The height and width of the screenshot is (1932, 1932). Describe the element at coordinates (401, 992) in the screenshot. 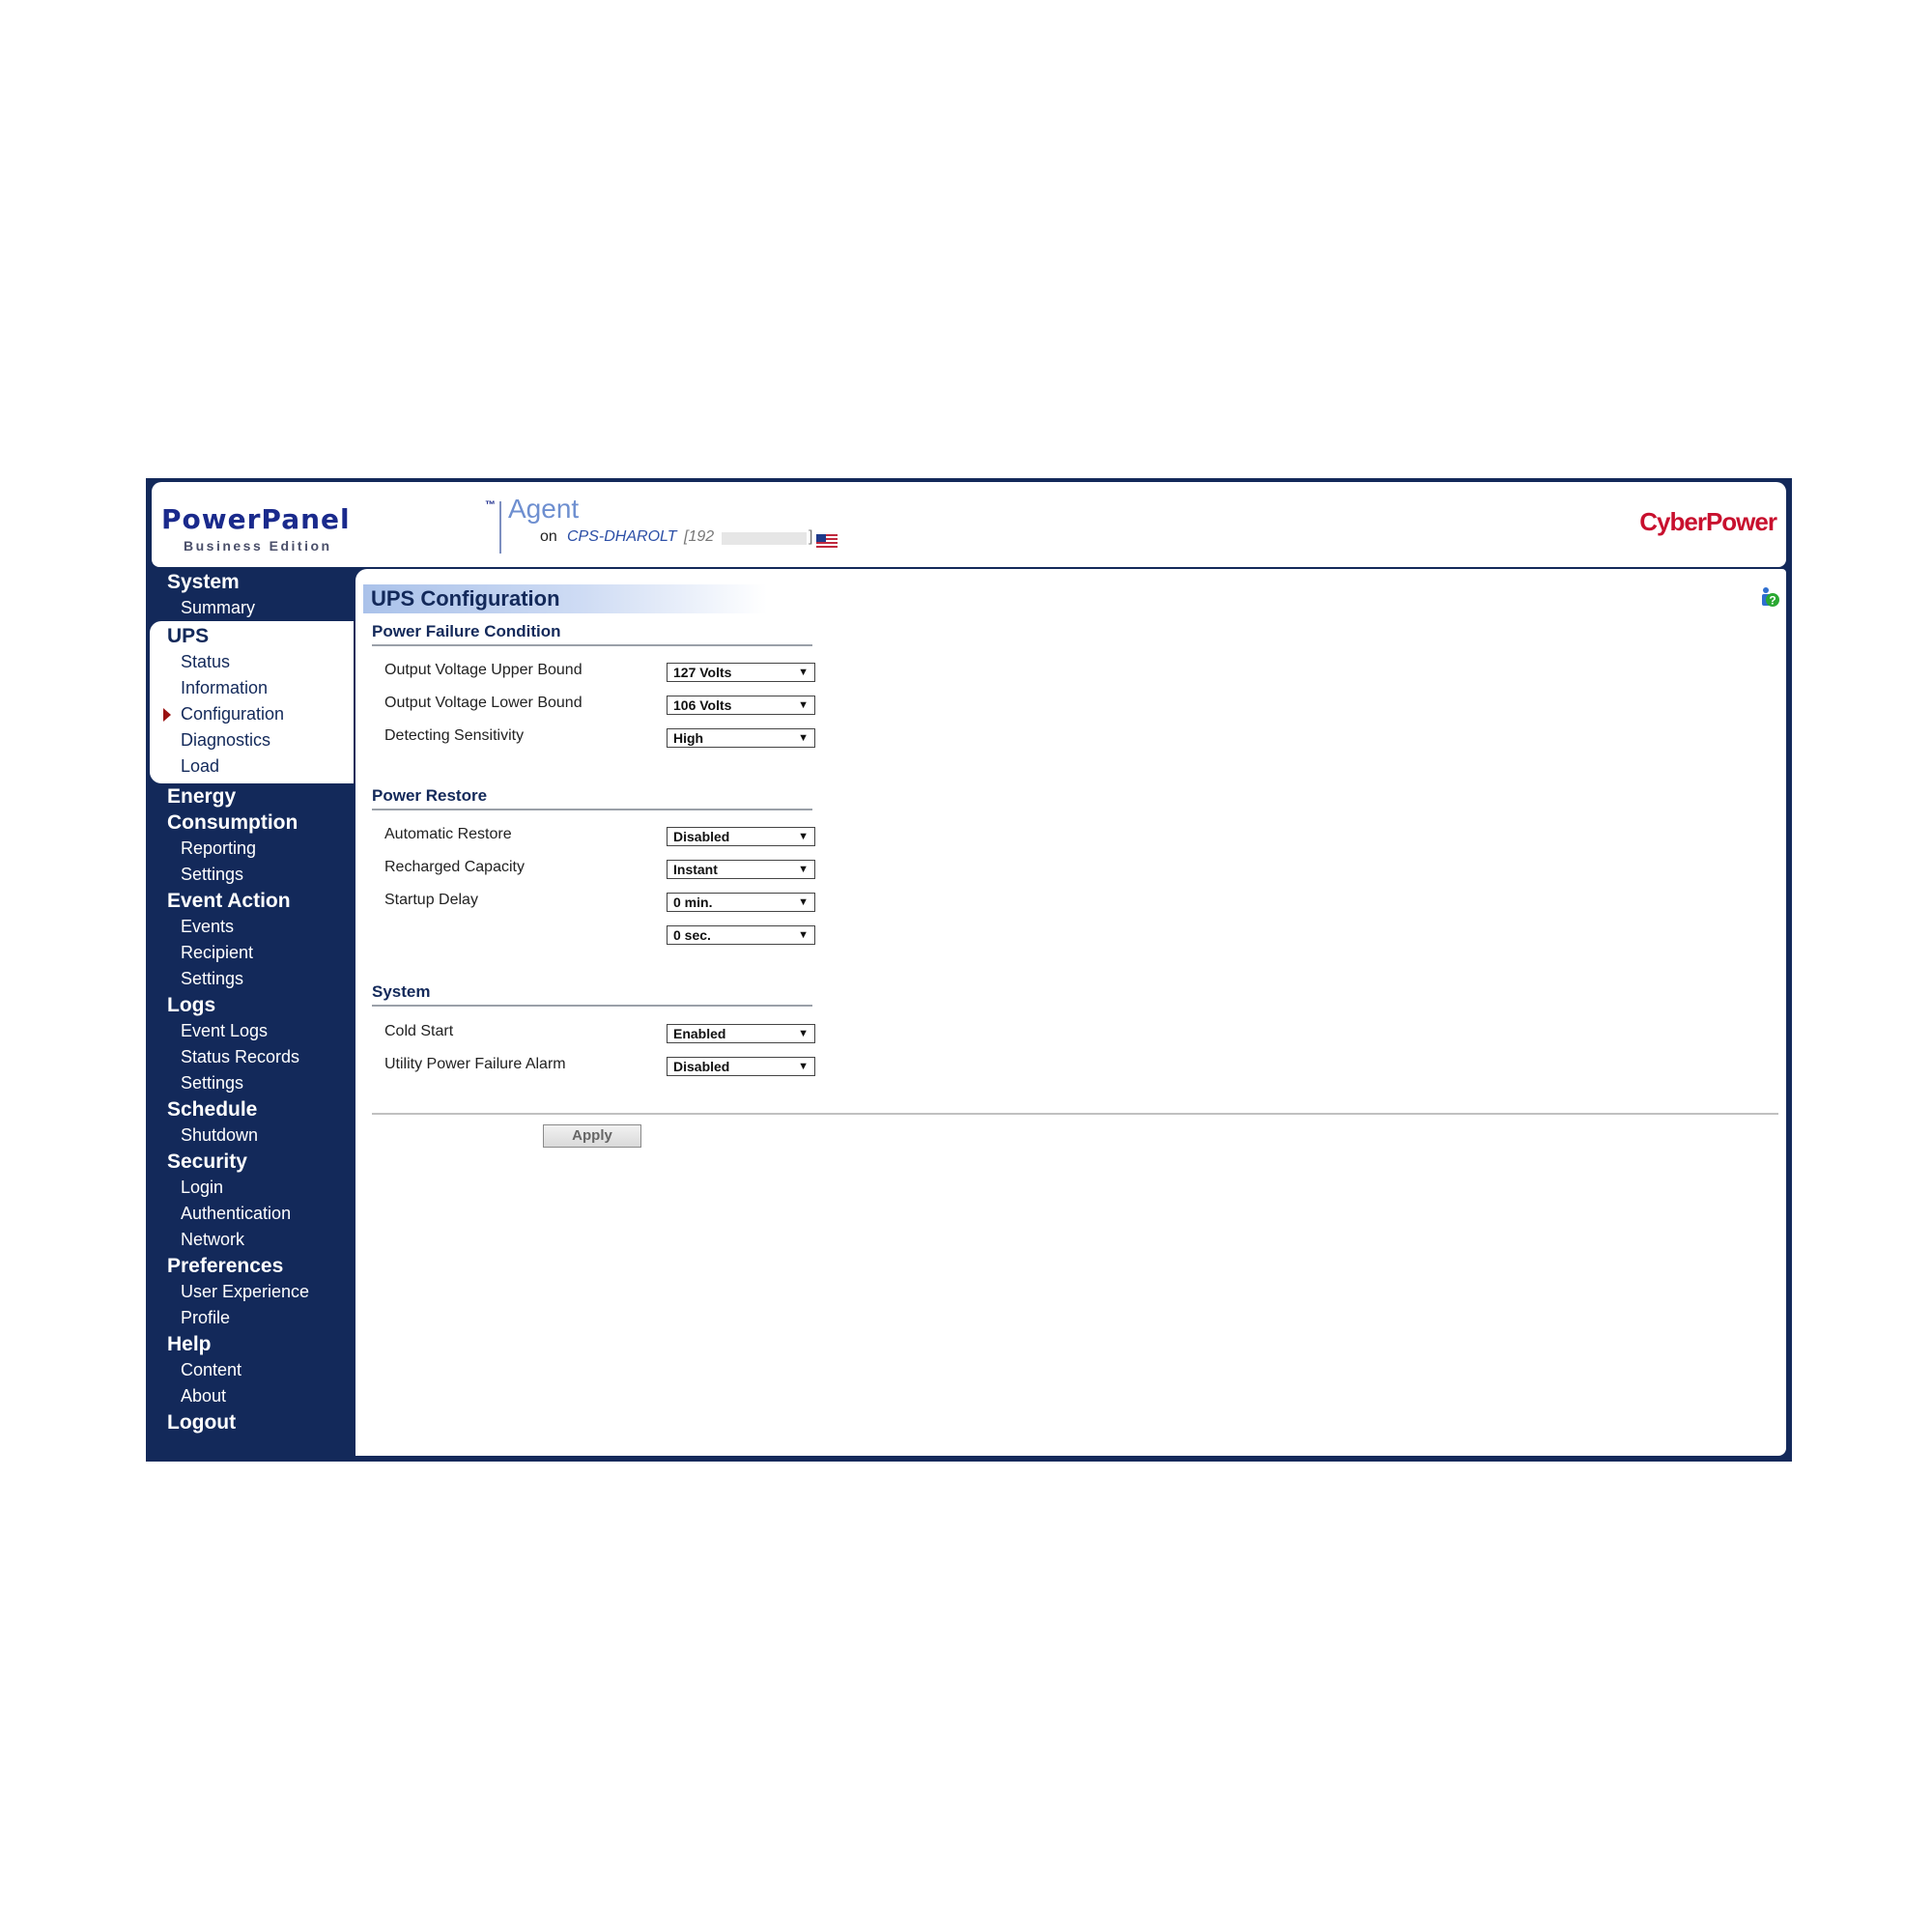

I see `system-title: System` at that location.